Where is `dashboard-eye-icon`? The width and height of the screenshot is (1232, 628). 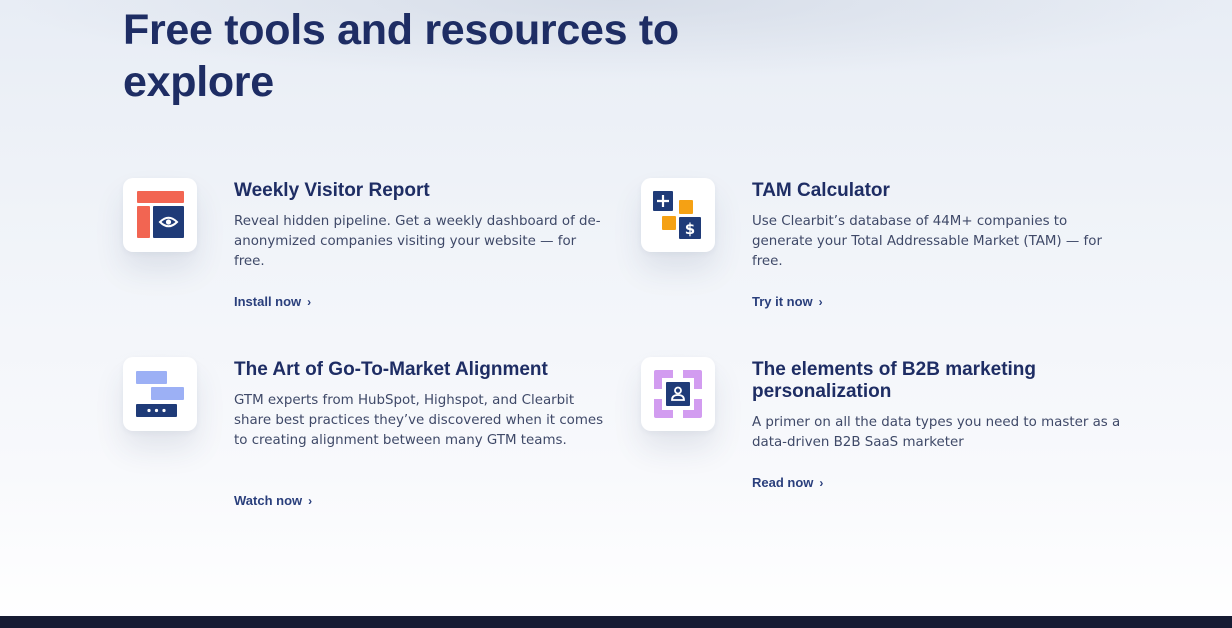 dashboard-eye-icon is located at coordinates (160, 215).